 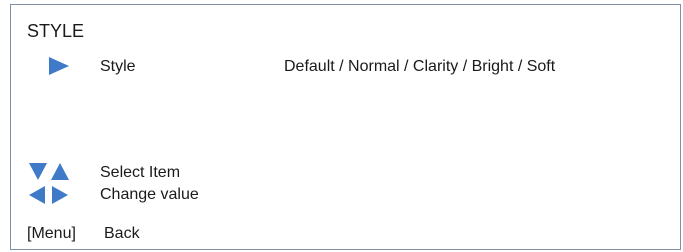 What do you see at coordinates (59, 66) in the screenshot?
I see `selected-item-arrow-icon` at bounding box center [59, 66].